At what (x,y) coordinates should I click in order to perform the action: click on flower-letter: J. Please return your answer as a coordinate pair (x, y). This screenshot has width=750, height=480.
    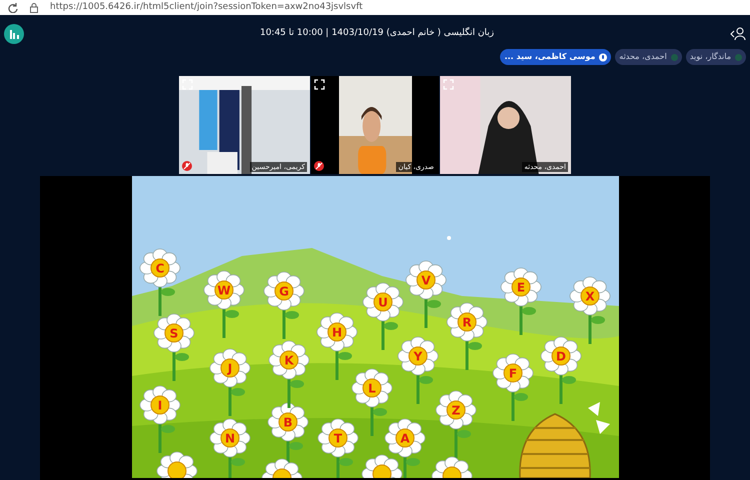
    Looking at the image, I should click on (229, 369).